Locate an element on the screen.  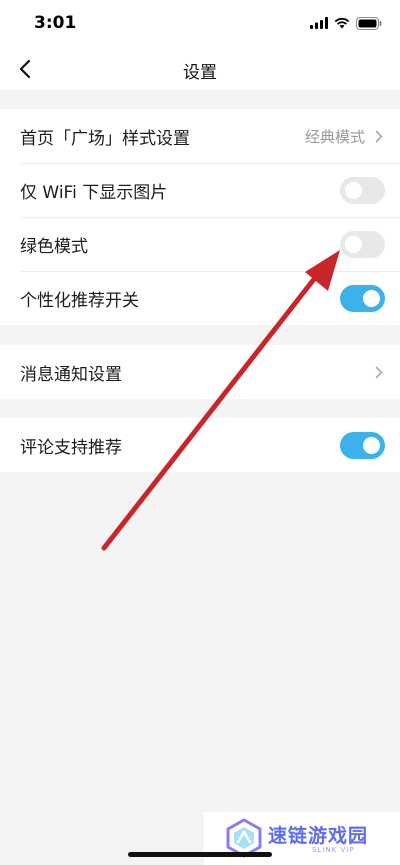
signal-icon is located at coordinates (319, 23).